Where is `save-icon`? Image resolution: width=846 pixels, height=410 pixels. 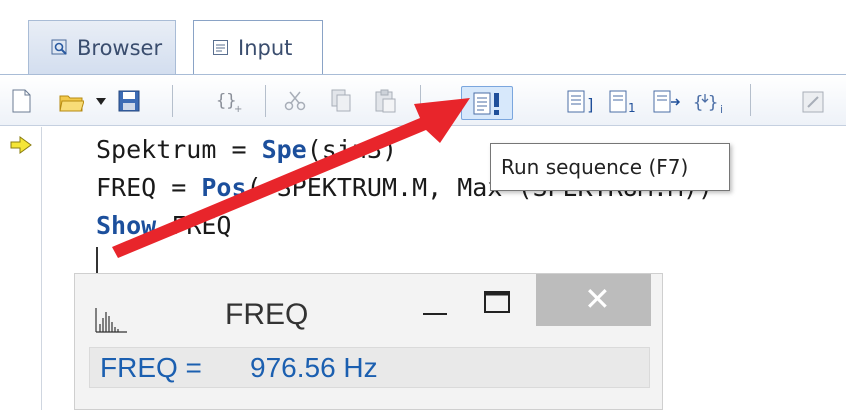
save-icon is located at coordinates (129, 101).